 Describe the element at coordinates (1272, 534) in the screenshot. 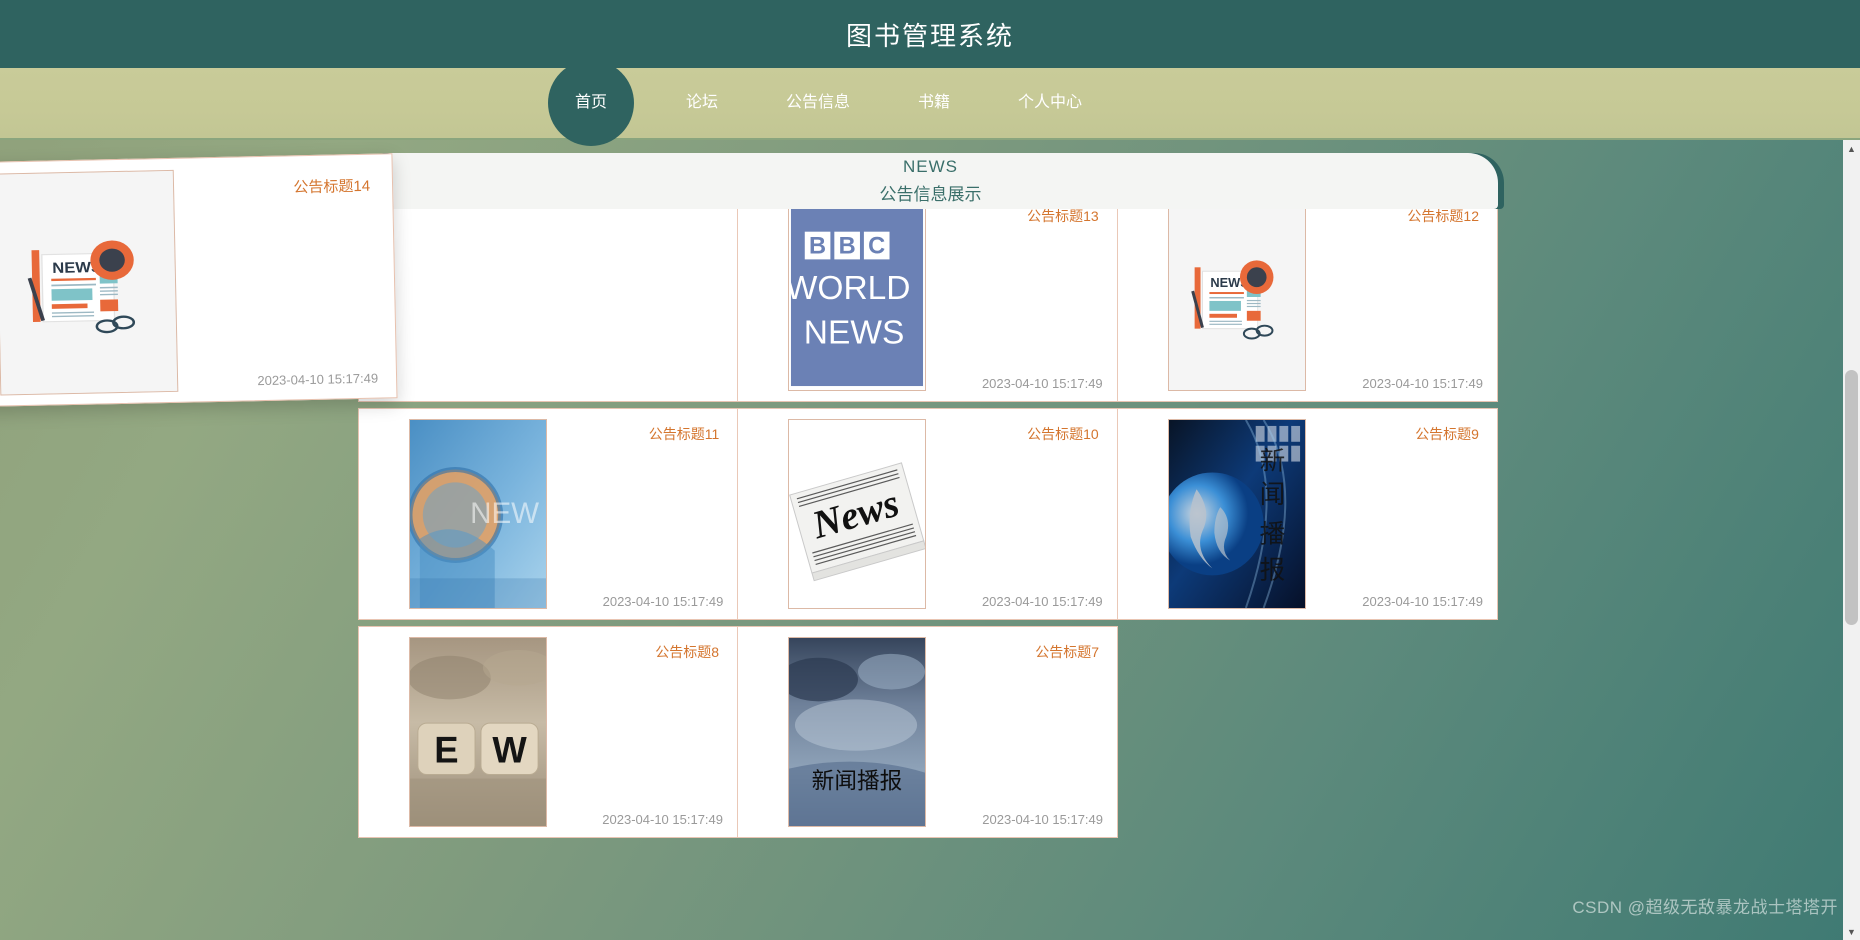

I see `svg-text: 播` at that location.